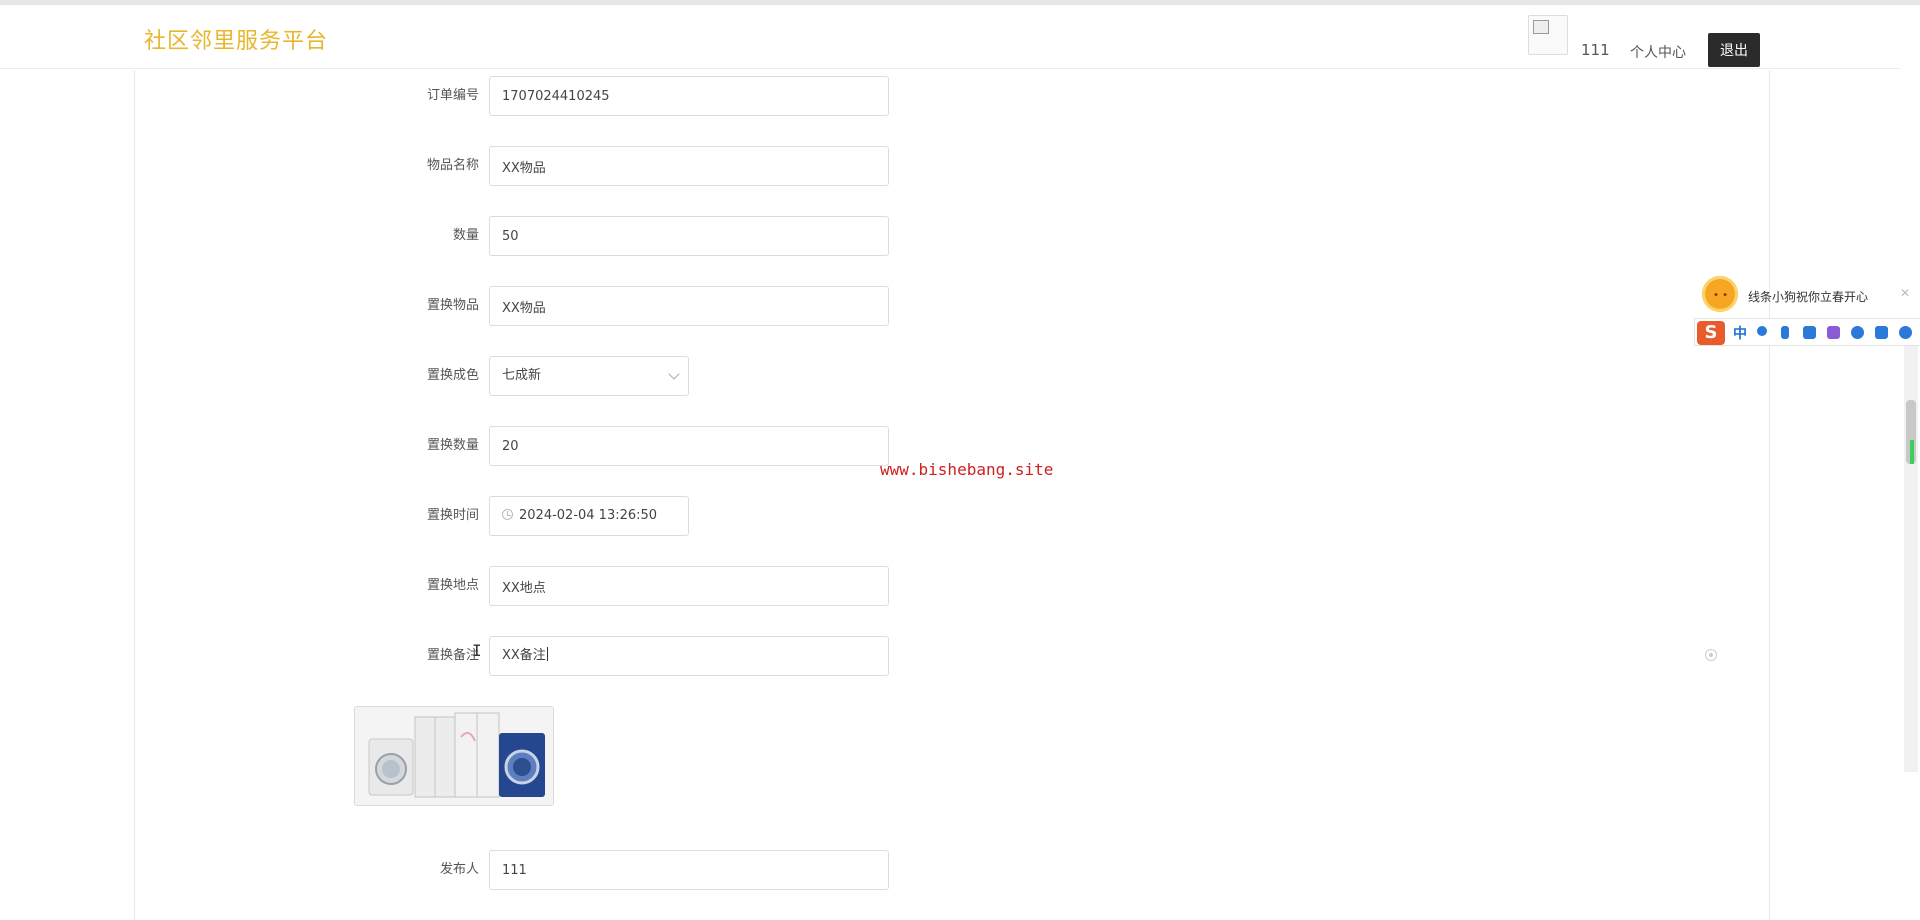 Image resolution: width=1920 pixels, height=920 pixels. Describe the element at coordinates (452, 95) in the screenshot. I see `label-order-no: 订单编号` at that location.